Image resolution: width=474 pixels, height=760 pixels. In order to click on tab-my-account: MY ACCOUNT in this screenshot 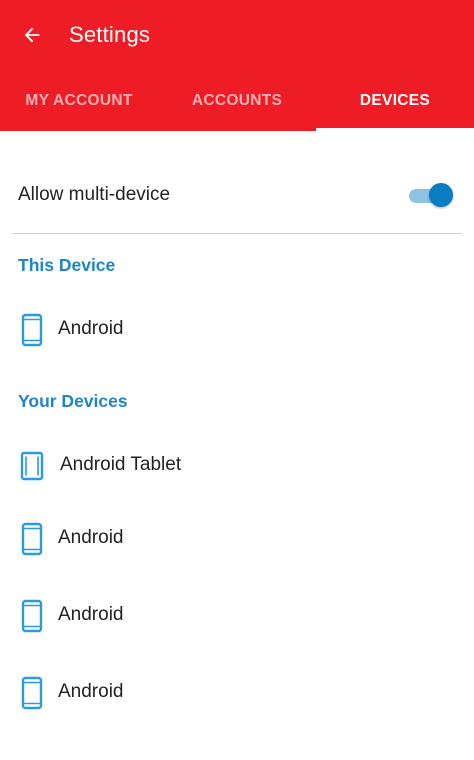, I will do `click(79, 100)`.